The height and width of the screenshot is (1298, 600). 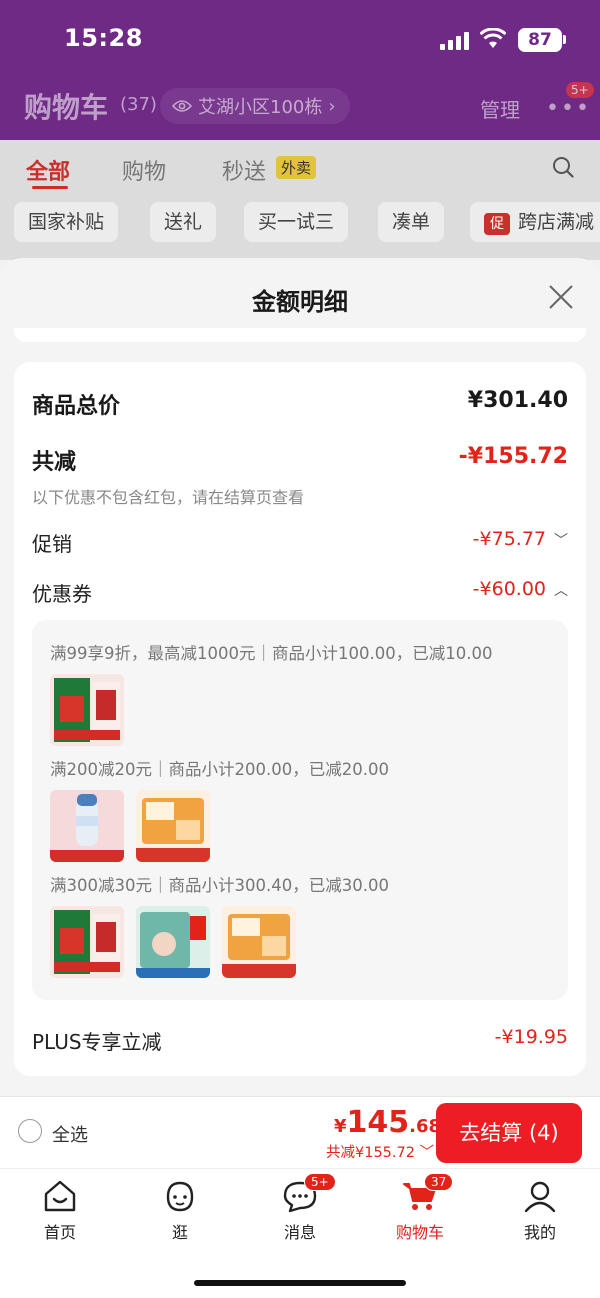 I want to click on saved-amount: 共减¥155.72 ﹀, so click(x=380, y=1151).